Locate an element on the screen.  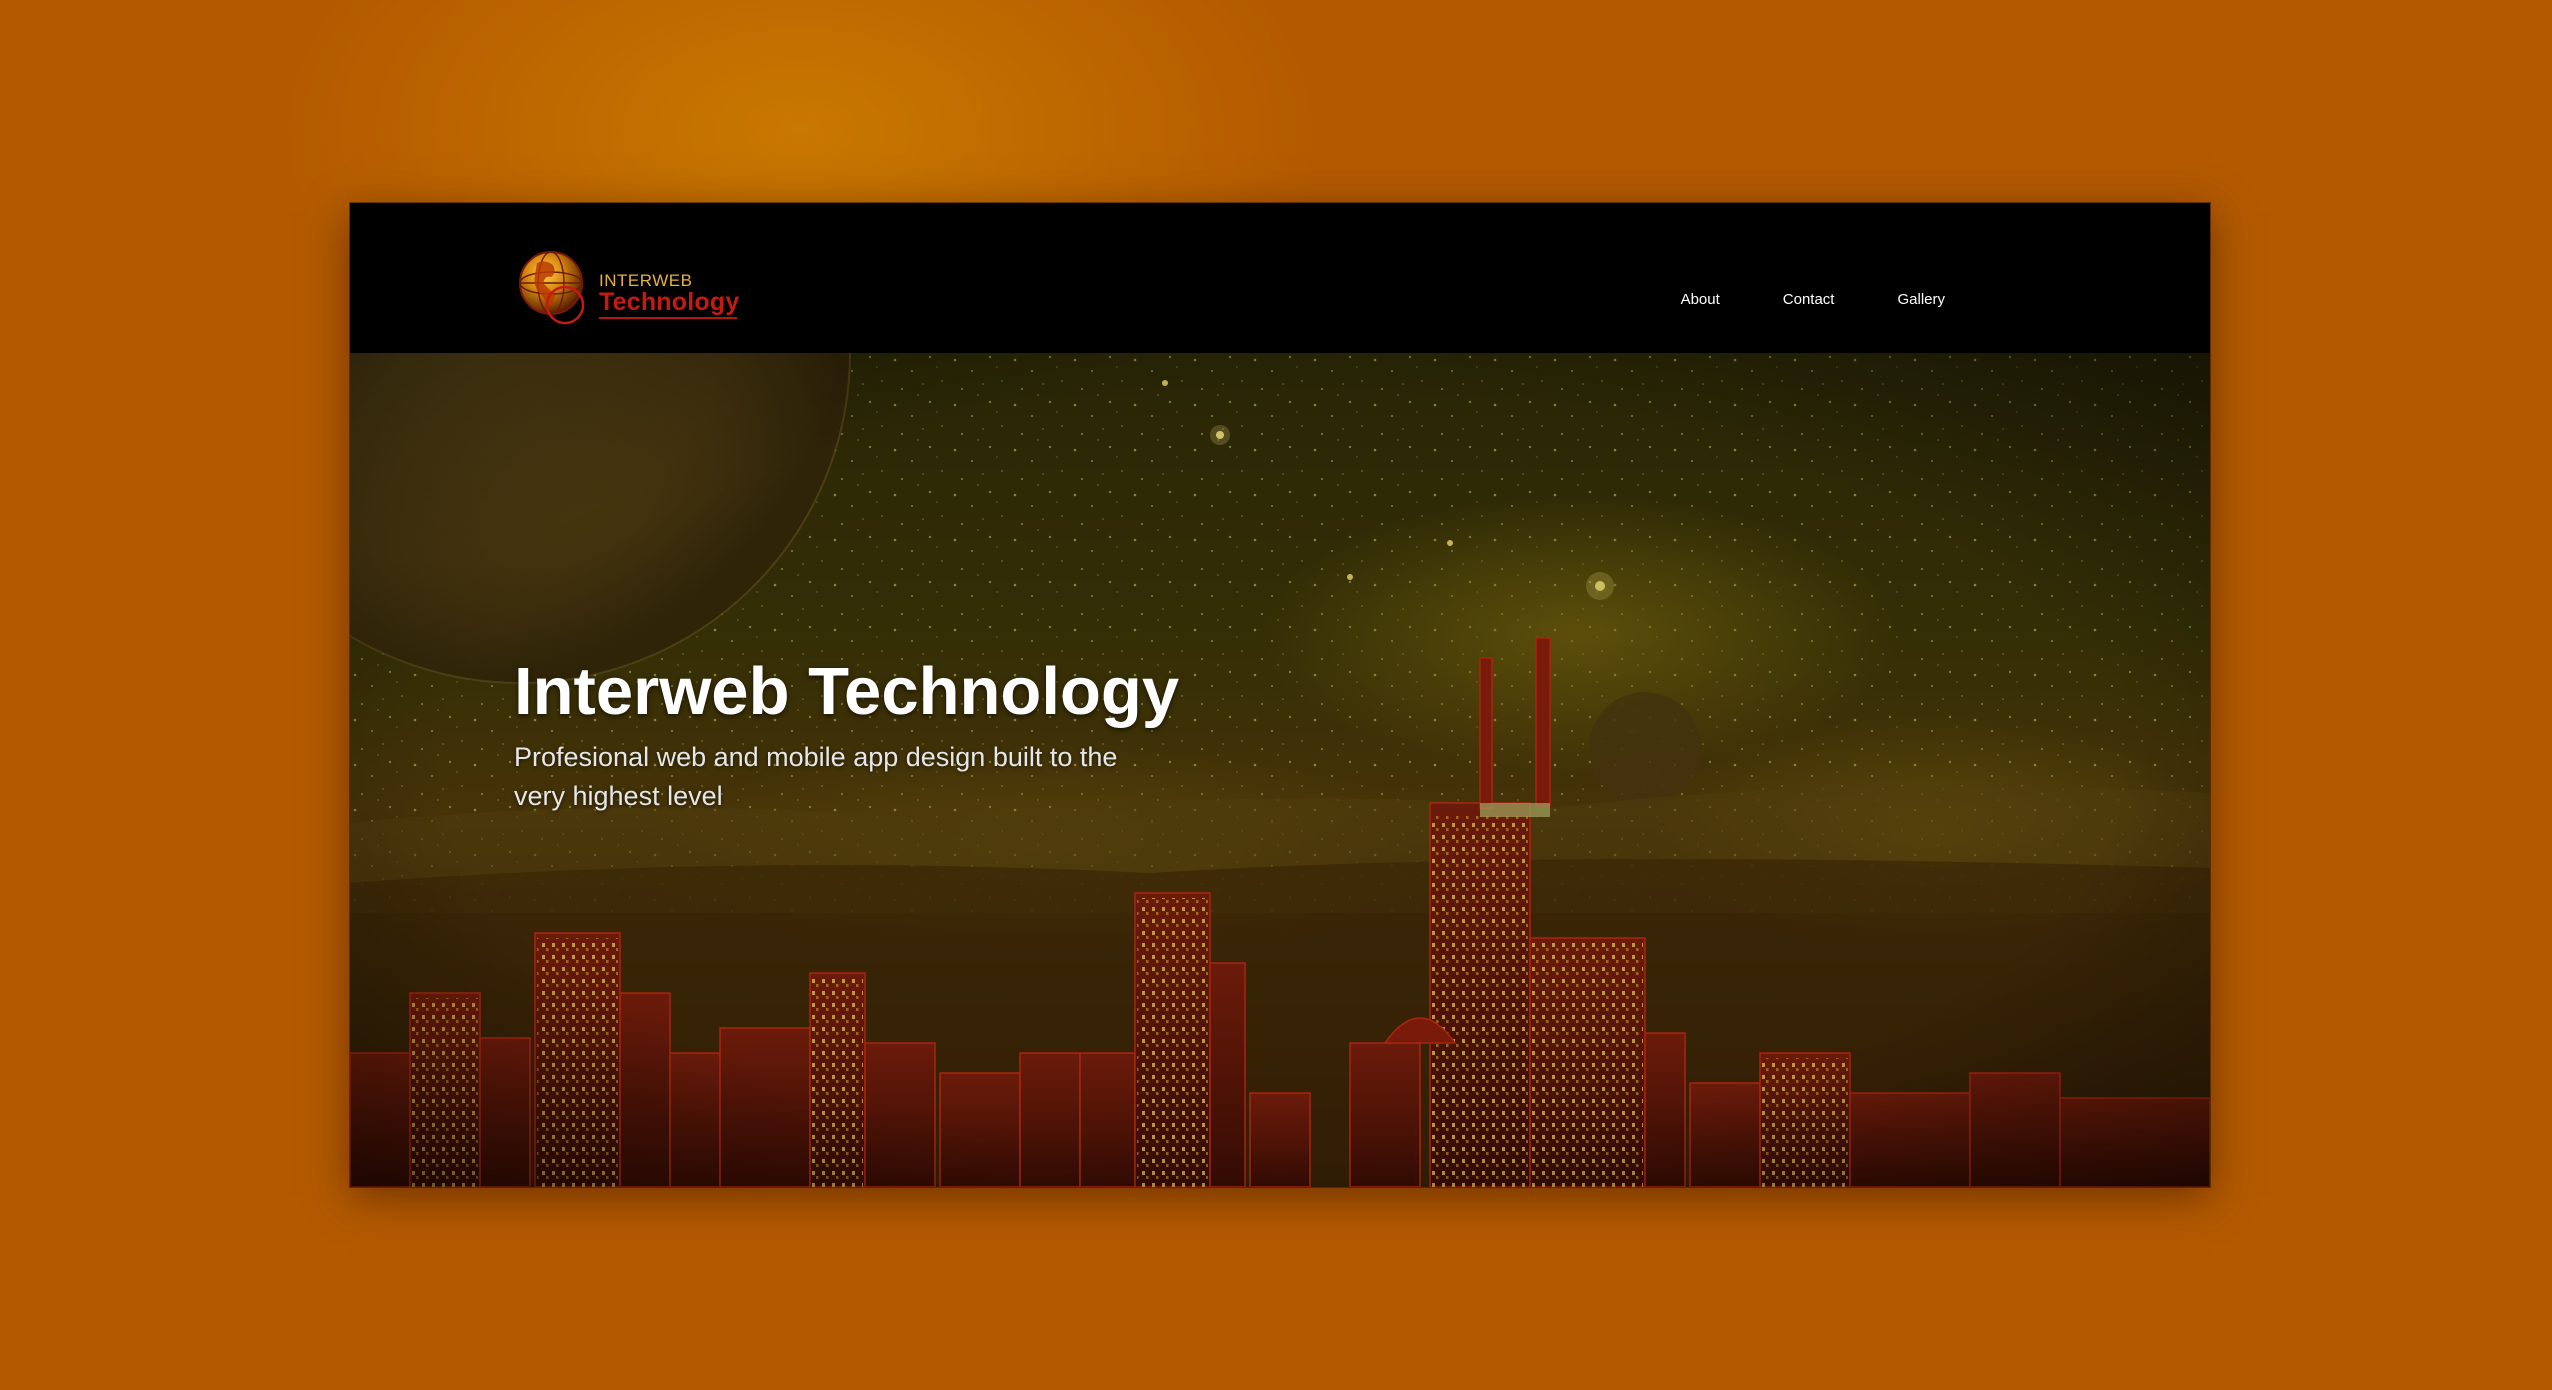
logo-underline is located at coordinates (668, 318).